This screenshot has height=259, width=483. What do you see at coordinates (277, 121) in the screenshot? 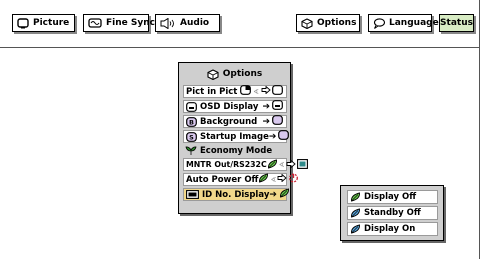
I see `background-value-icon` at bounding box center [277, 121].